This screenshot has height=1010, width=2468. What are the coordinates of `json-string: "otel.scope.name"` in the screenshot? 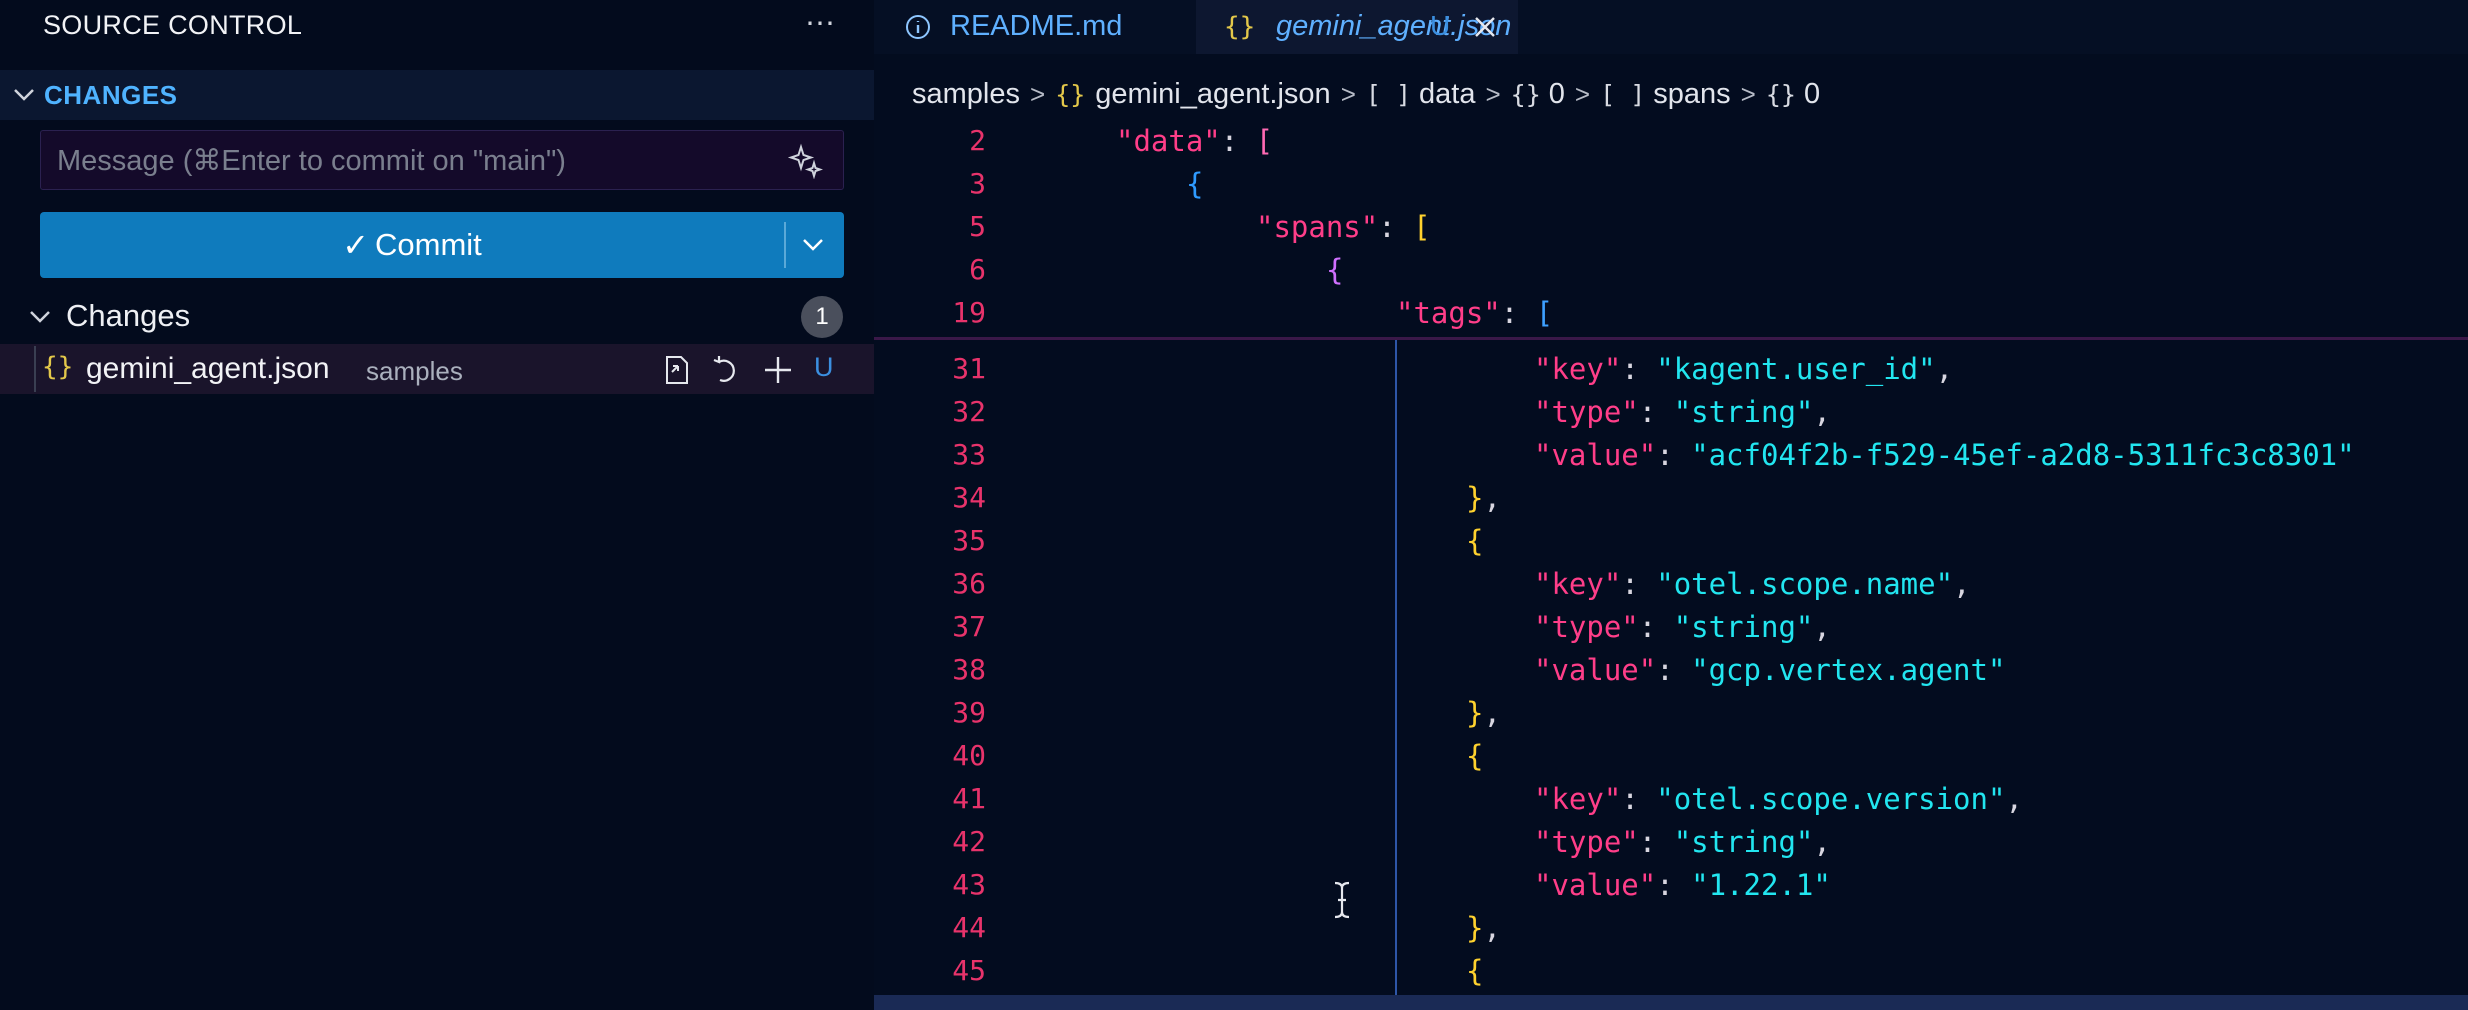 It's located at (1805, 584).